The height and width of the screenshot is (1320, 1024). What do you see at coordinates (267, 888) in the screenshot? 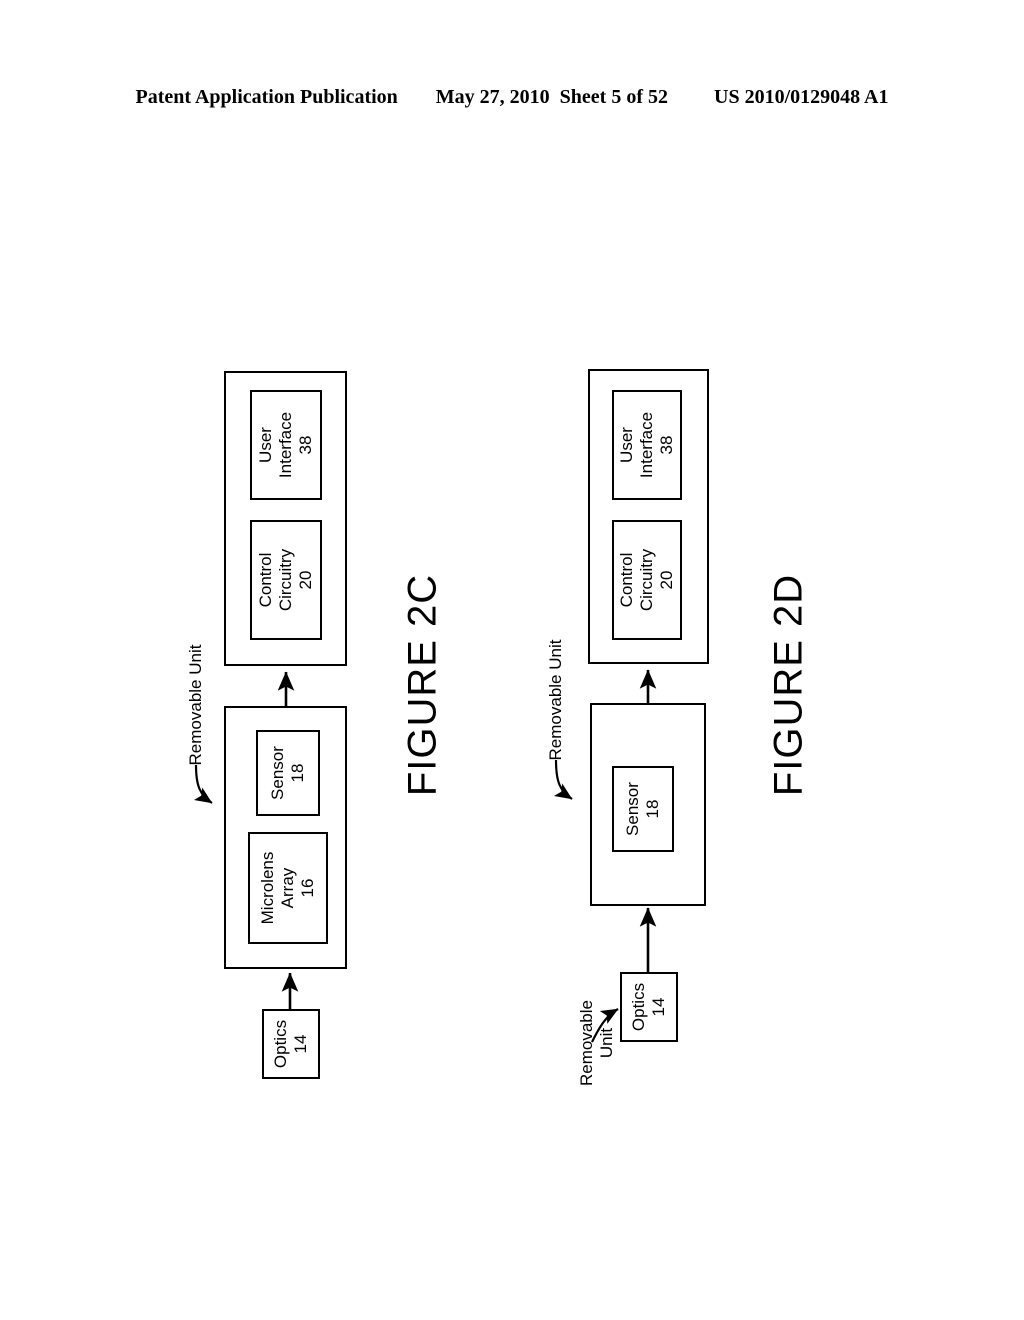
I see `microlens-line-1: Microlens` at bounding box center [267, 888].